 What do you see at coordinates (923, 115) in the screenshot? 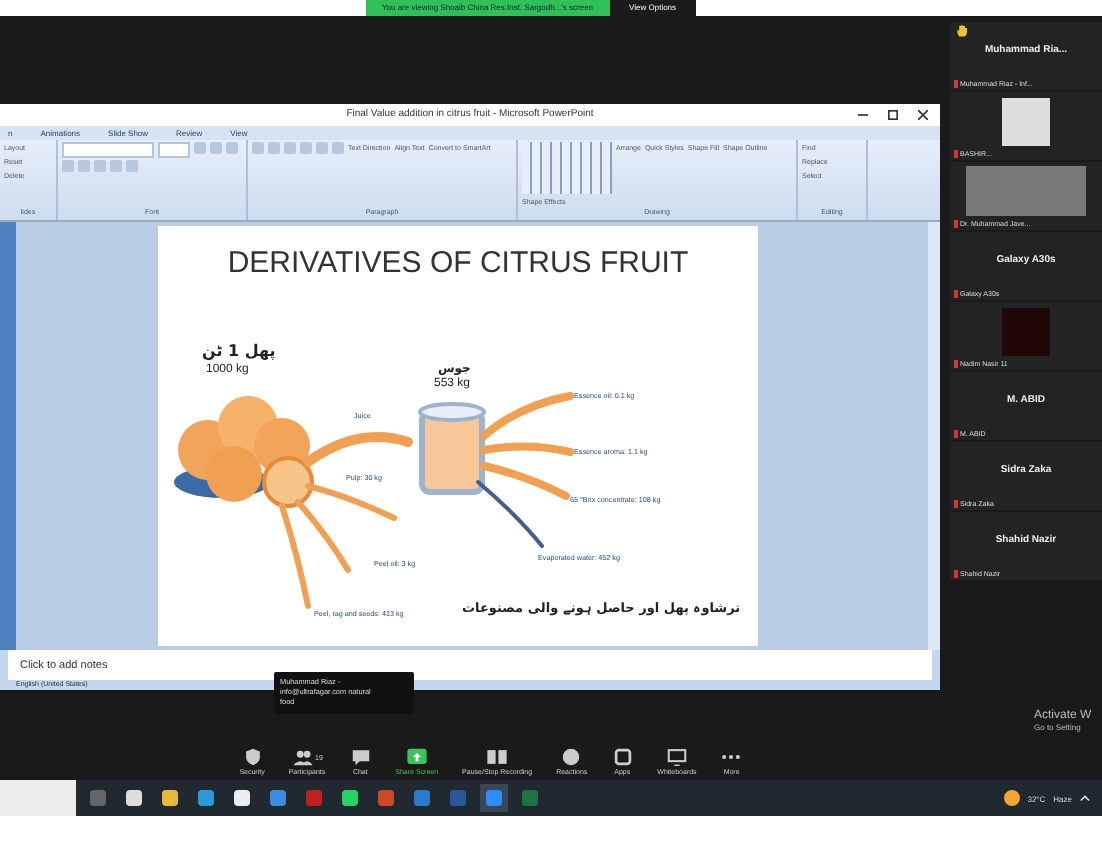
I see `close-icon` at bounding box center [923, 115].